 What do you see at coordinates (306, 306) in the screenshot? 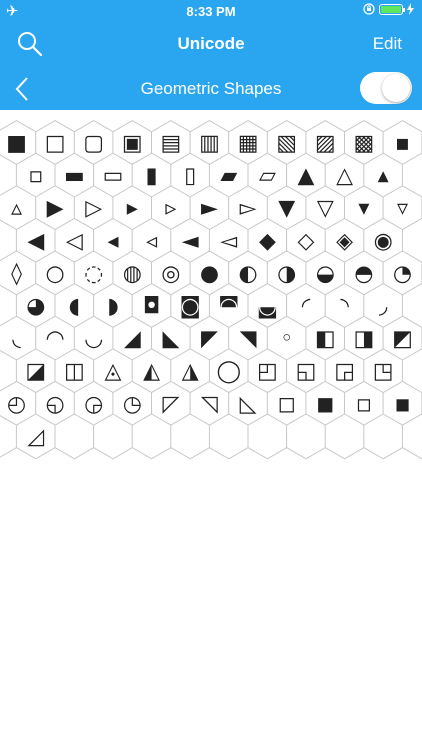
I see `glyph-char: ◜` at bounding box center [306, 306].